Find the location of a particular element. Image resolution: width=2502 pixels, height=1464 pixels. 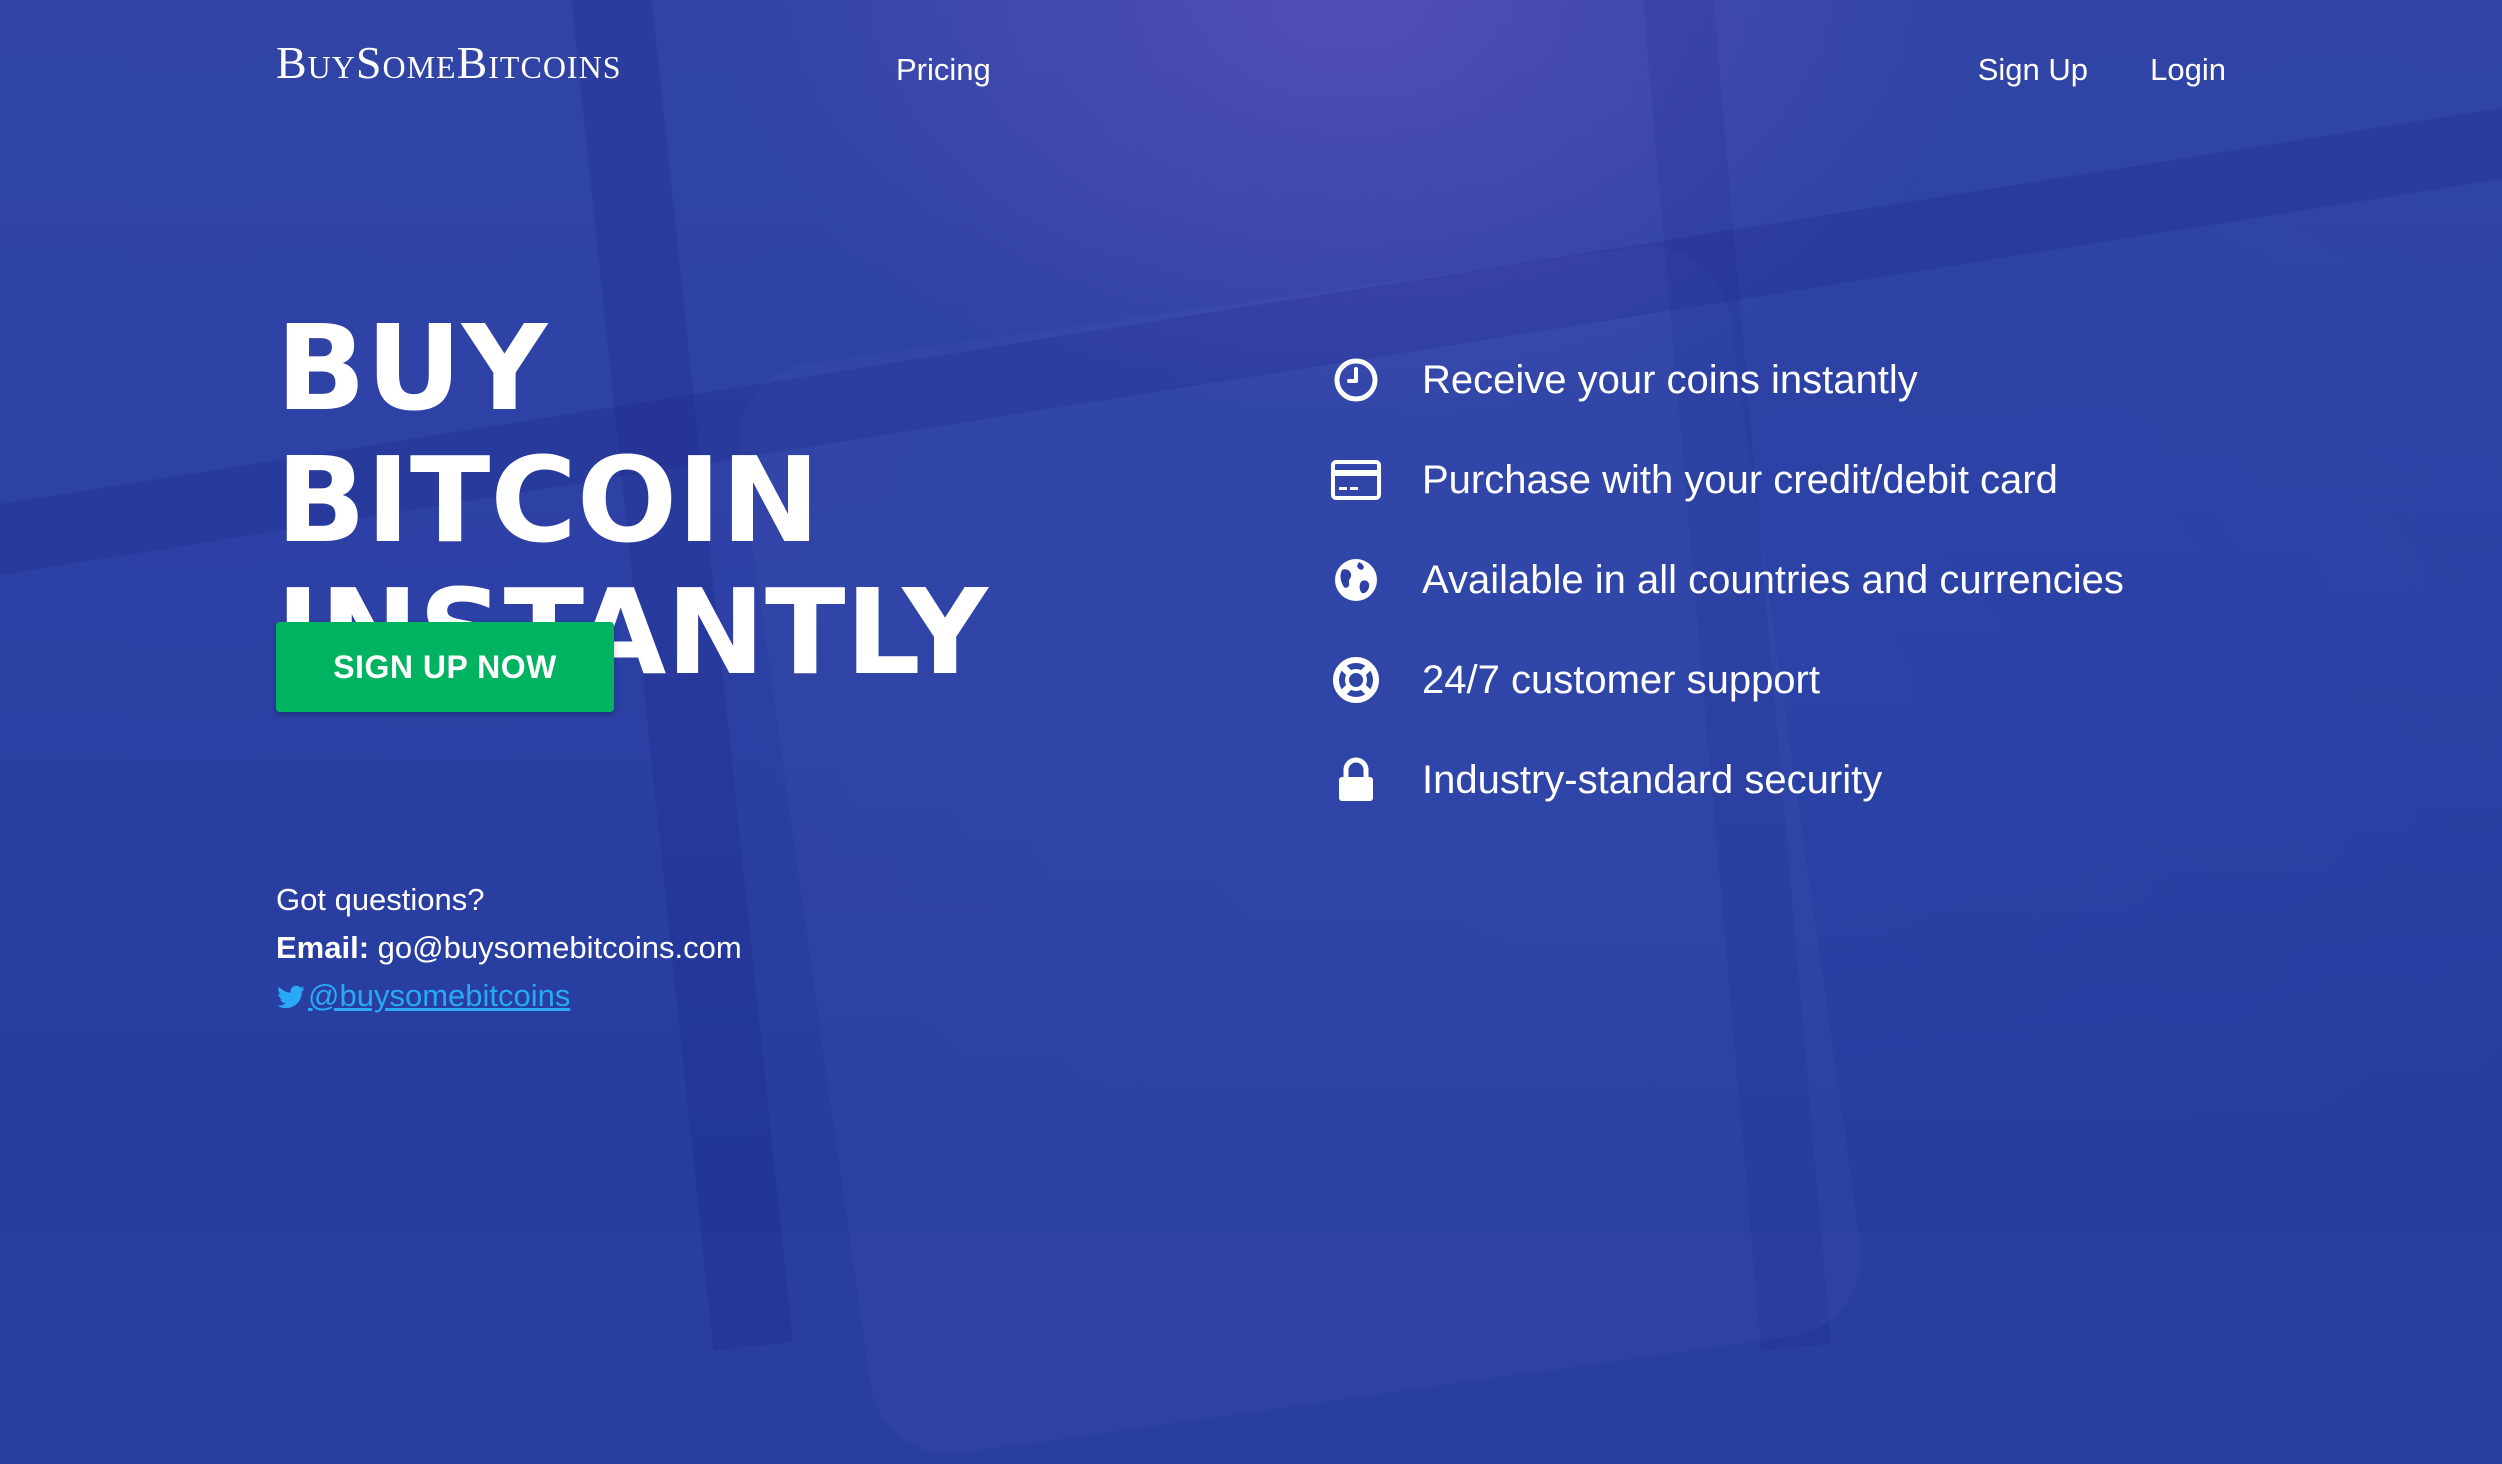

feature-item: Purchase with your credit/debit card is located at coordinates (1727, 480).